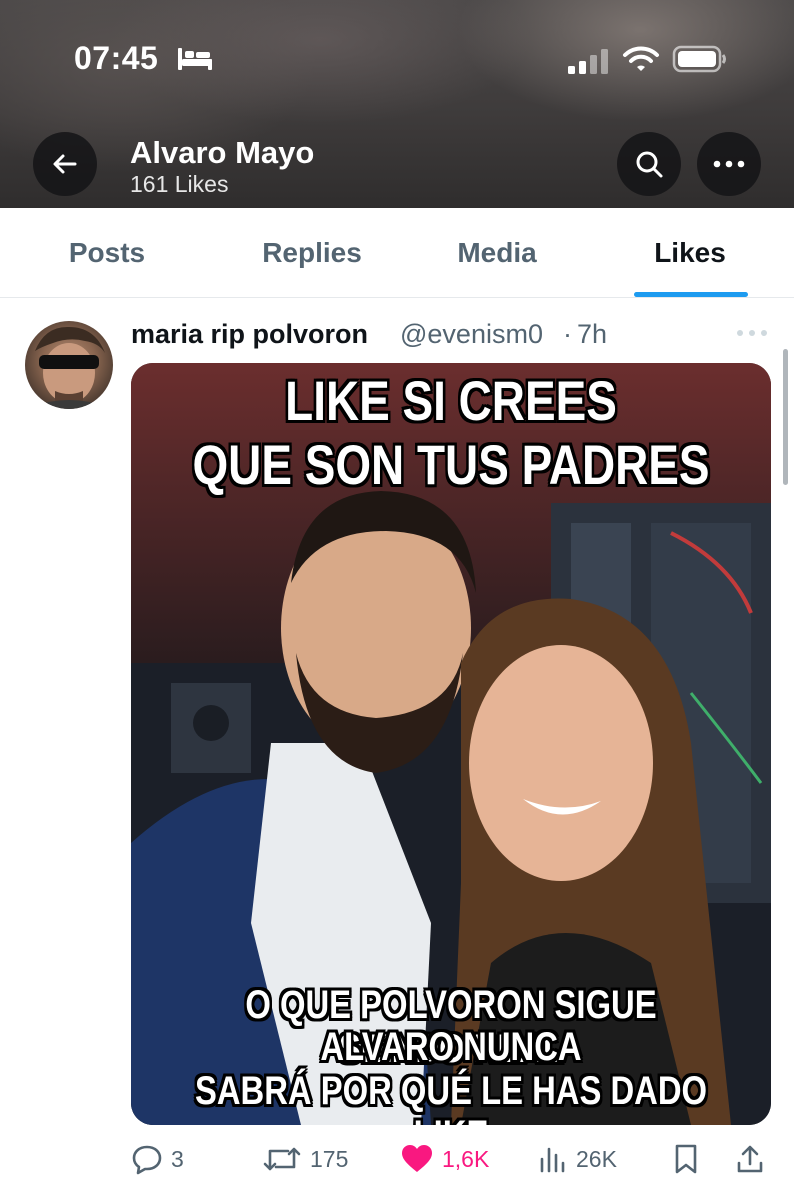 This screenshot has height=1200, width=794. What do you see at coordinates (641, 58) in the screenshot?
I see `wifi-icon` at bounding box center [641, 58].